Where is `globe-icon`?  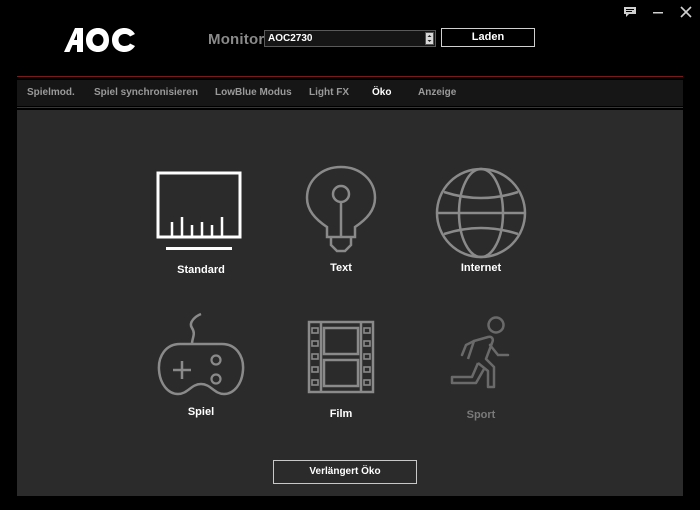
globe-icon is located at coordinates (481, 213).